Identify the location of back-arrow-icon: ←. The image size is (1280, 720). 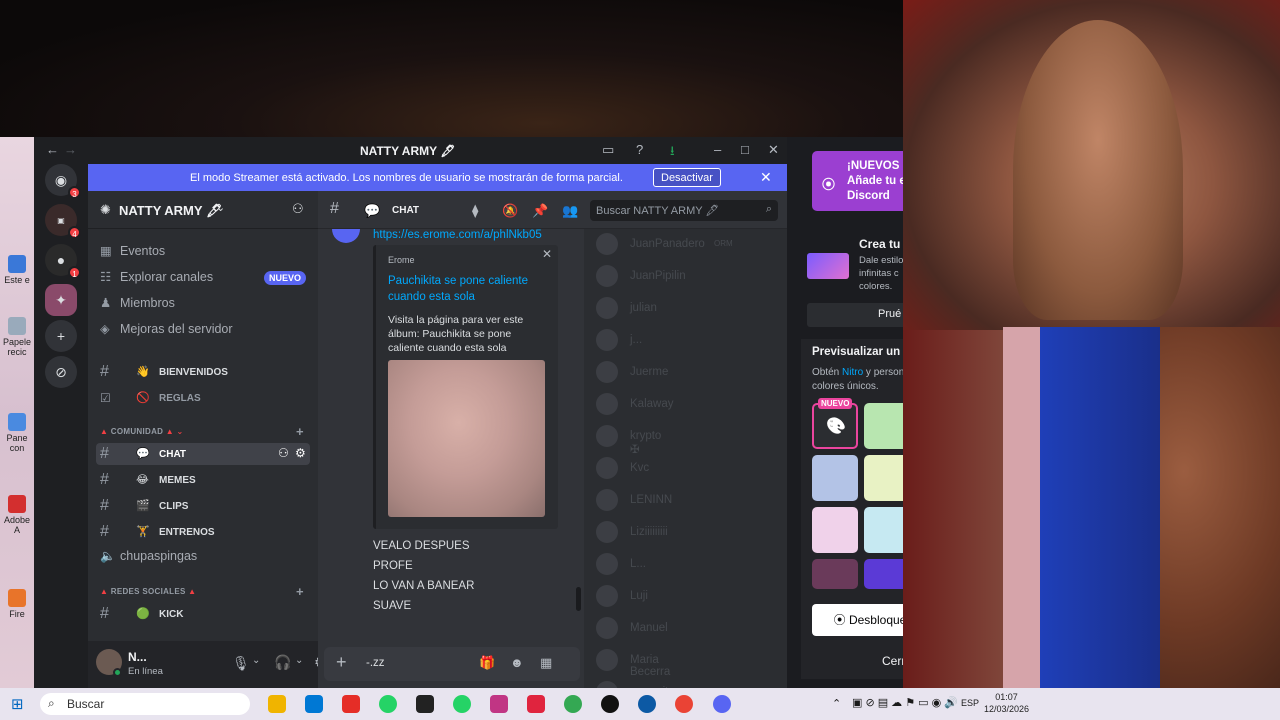
(52, 149).